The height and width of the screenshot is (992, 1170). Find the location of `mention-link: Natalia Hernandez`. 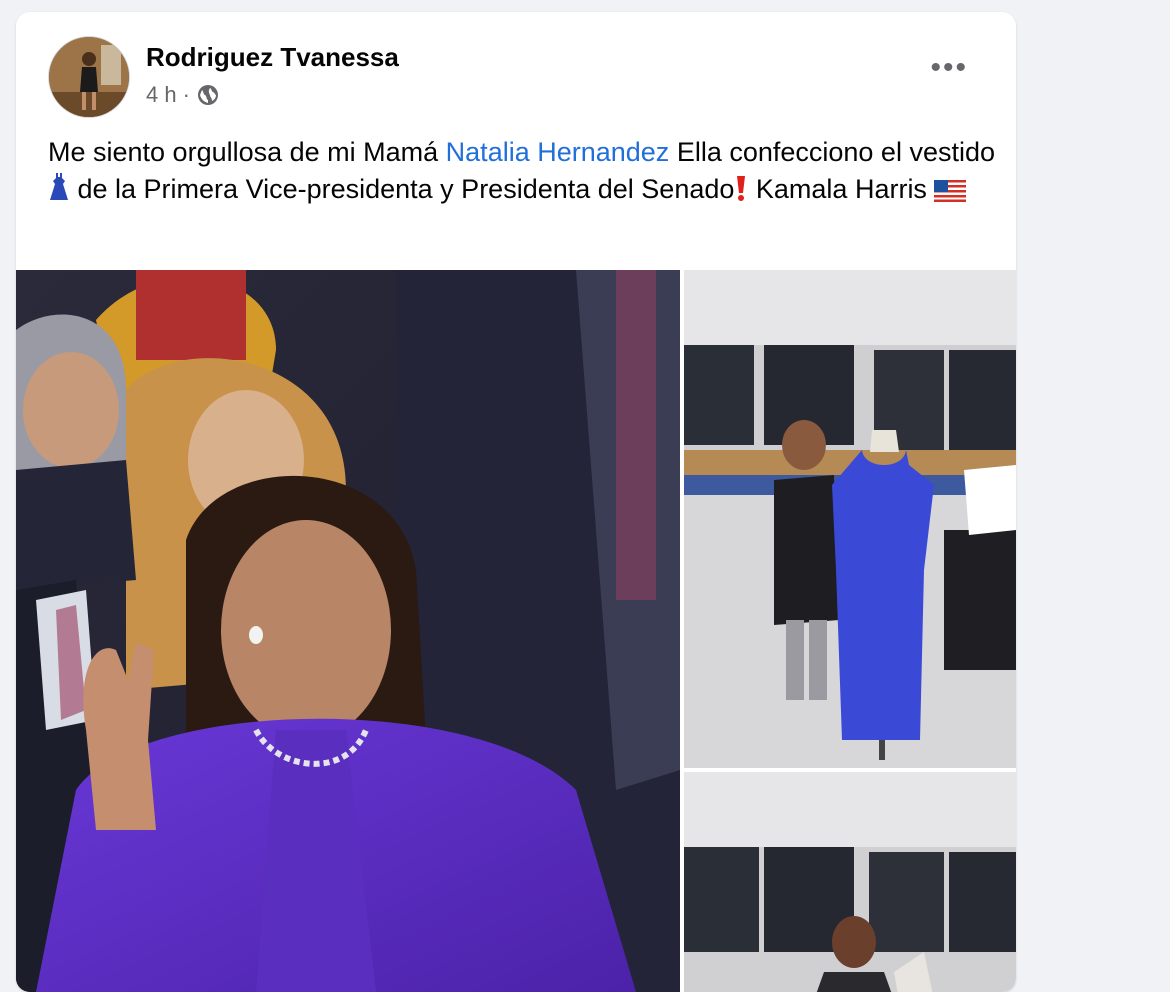

mention-link: Natalia Hernandez is located at coordinates (558, 152).